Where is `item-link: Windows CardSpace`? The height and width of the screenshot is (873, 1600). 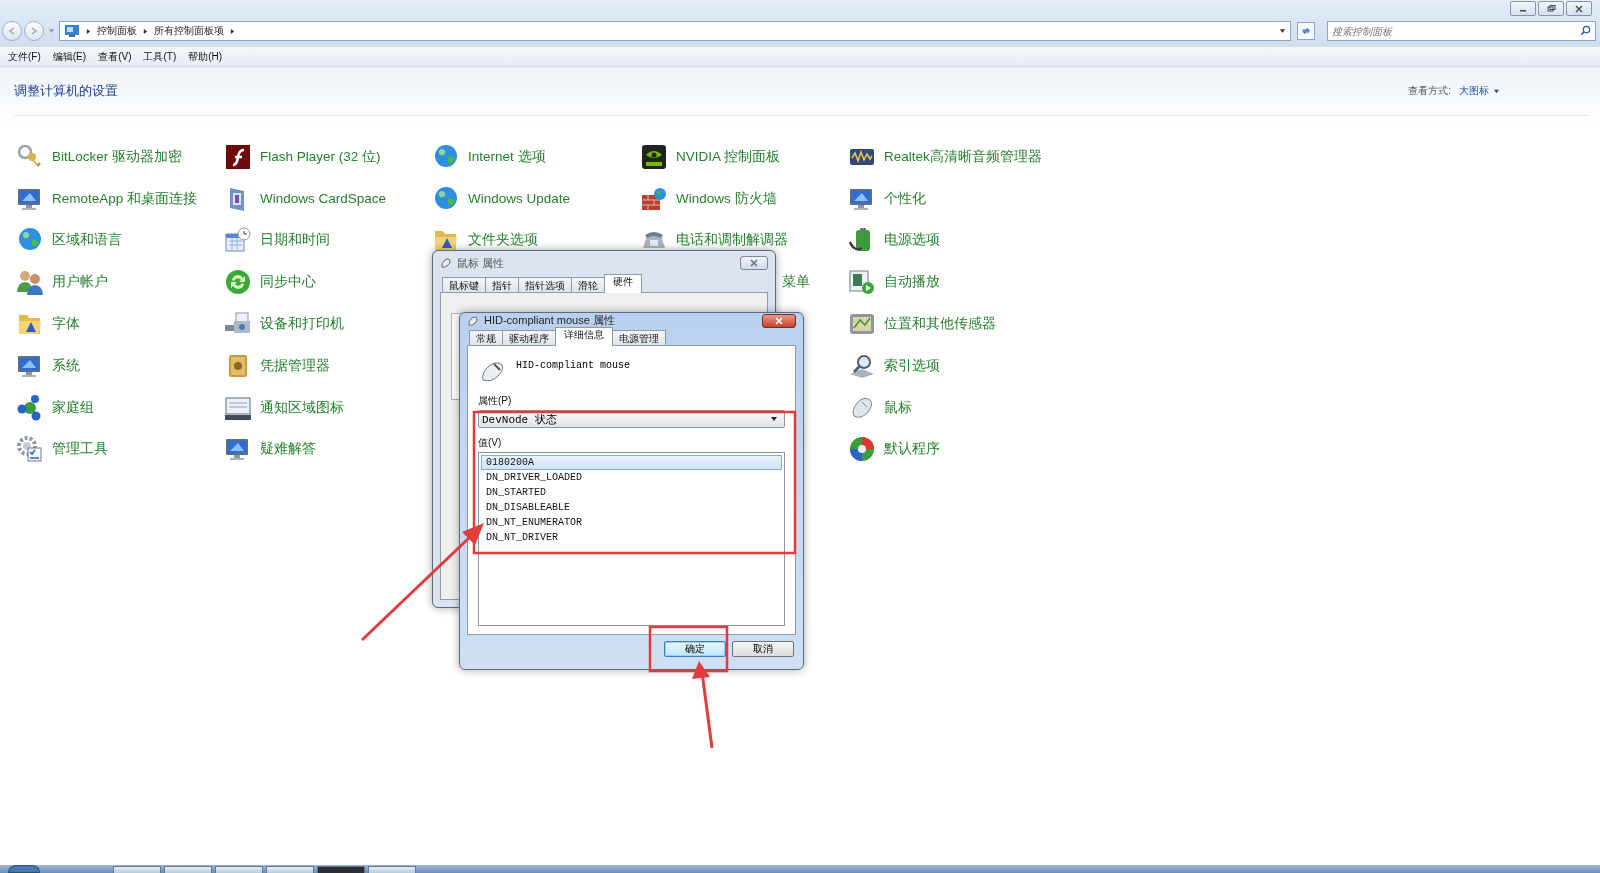
item-link: Windows CardSpace is located at coordinates (323, 199).